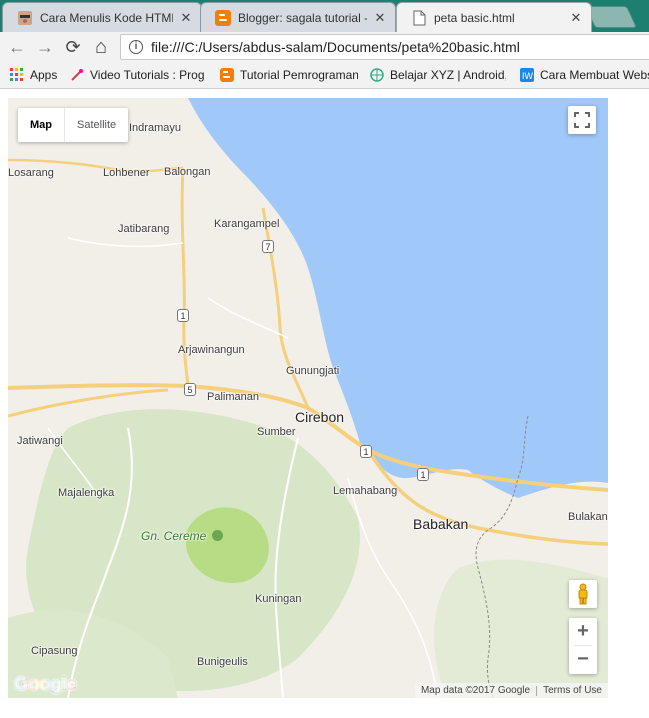 This screenshot has width=649, height=718. Describe the element at coordinates (126, 173) in the screenshot. I see `place-label: Lohbener` at that location.